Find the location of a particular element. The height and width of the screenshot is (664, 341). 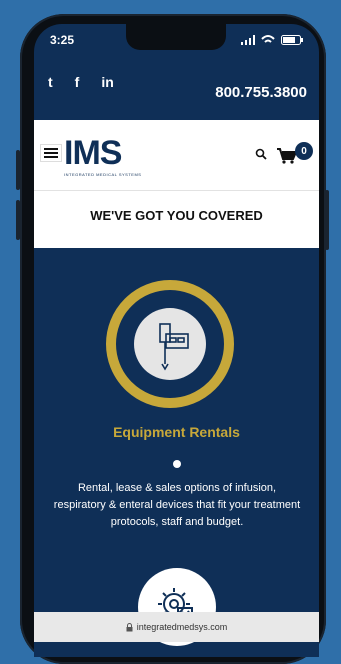

wifi-icon is located at coordinates (268, 39).